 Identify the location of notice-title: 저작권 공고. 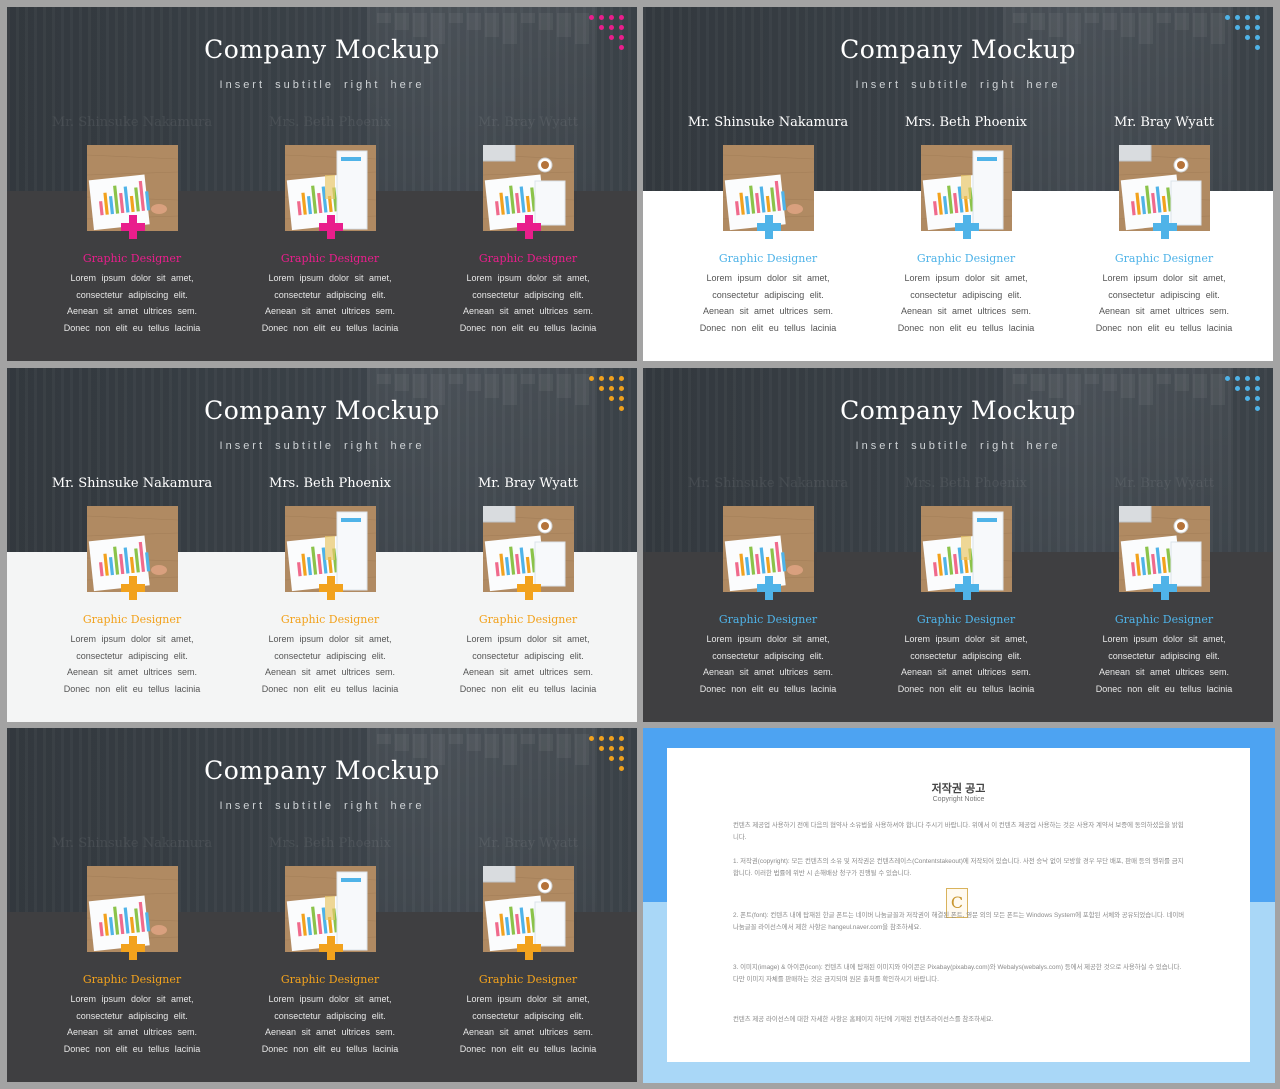
(958, 789).